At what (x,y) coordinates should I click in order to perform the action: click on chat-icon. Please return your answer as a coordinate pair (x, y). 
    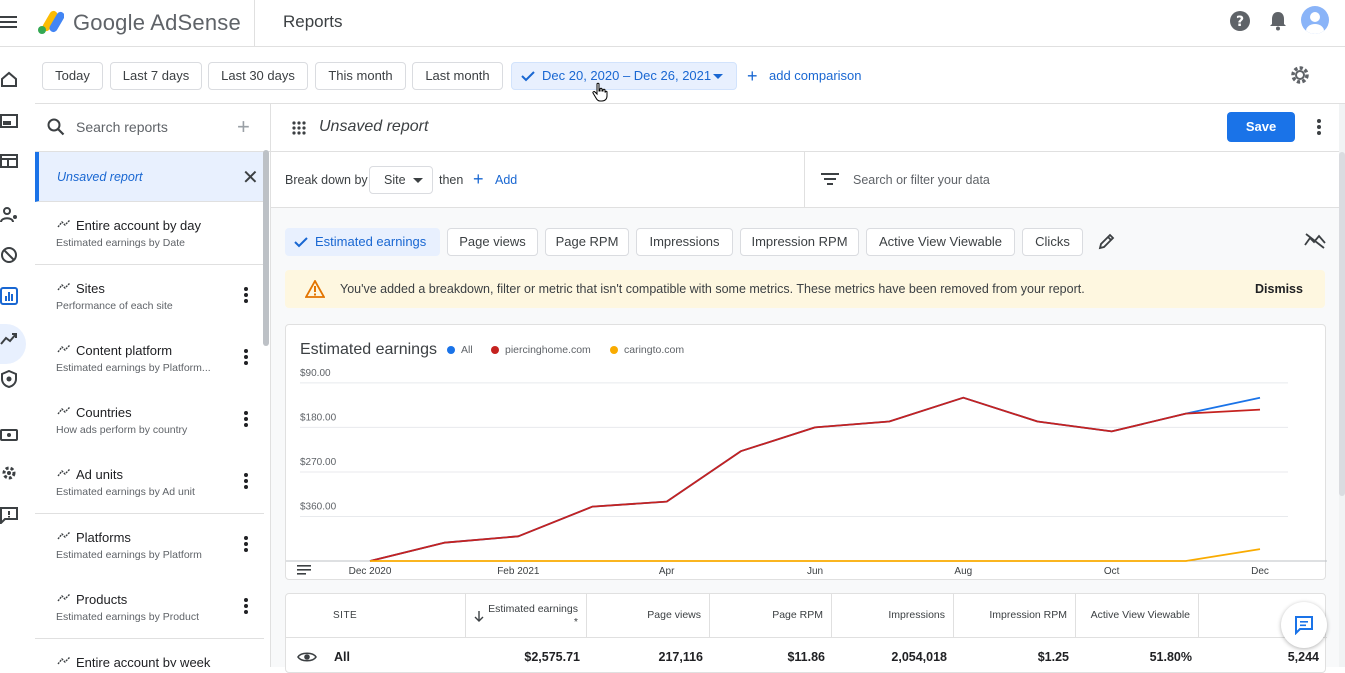
    Looking at the image, I should click on (1304, 625).